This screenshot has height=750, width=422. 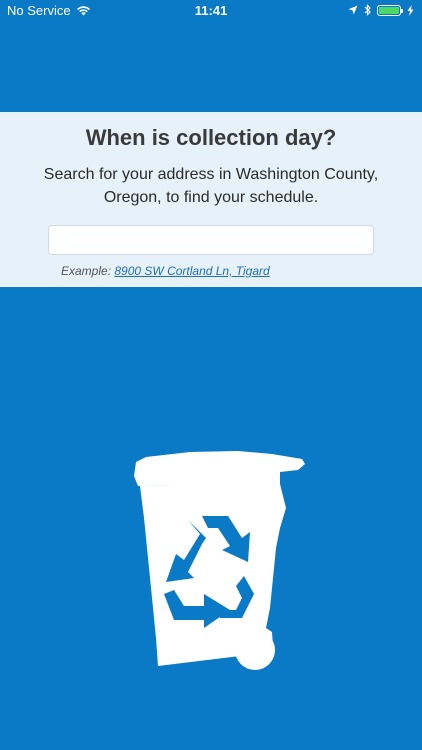 What do you see at coordinates (402, 10) in the screenshot?
I see `battery-tip` at bounding box center [402, 10].